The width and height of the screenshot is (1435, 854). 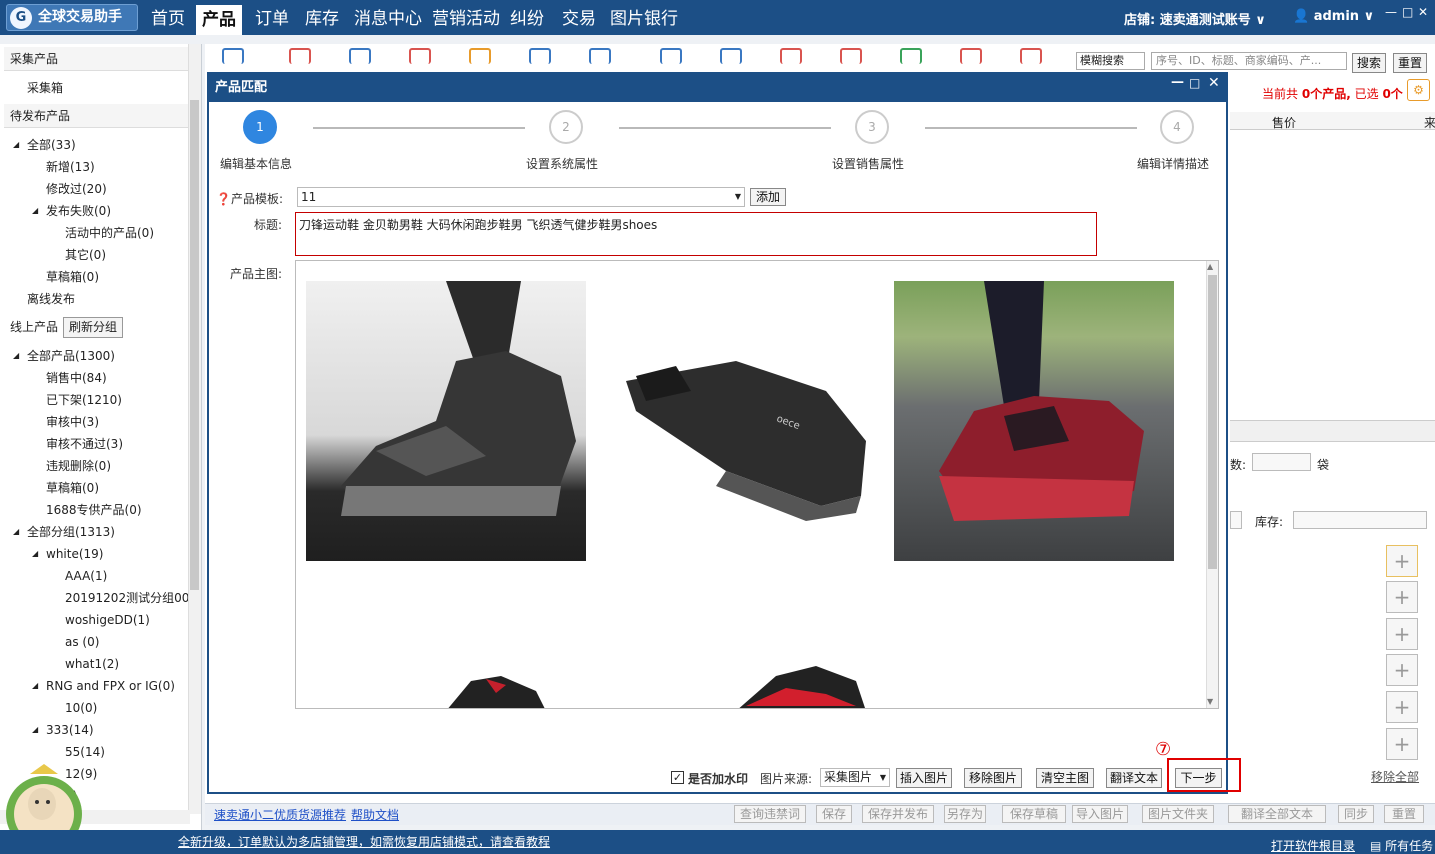 I want to click on product-image-2: oece, so click(x=743, y=421).